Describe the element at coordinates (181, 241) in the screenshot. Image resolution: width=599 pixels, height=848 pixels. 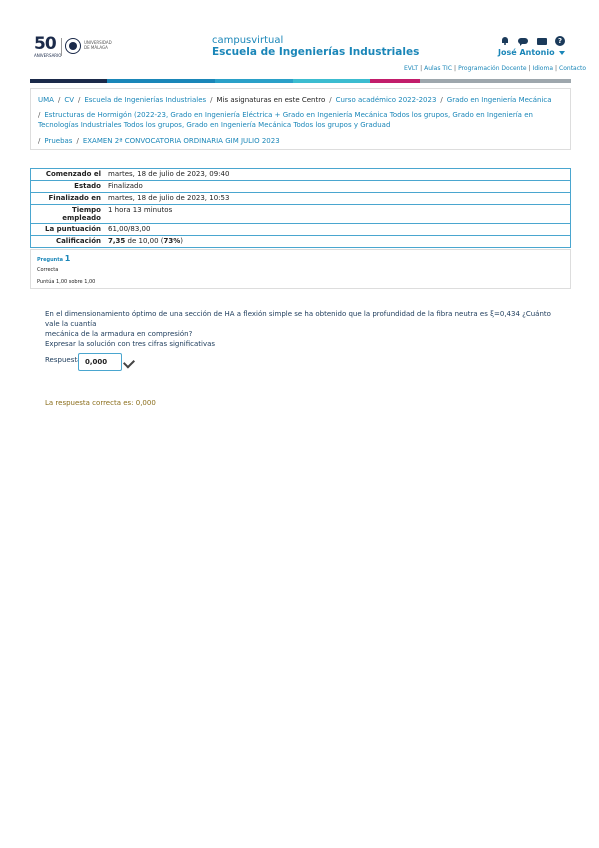
I see `grade-end: )` at that location.